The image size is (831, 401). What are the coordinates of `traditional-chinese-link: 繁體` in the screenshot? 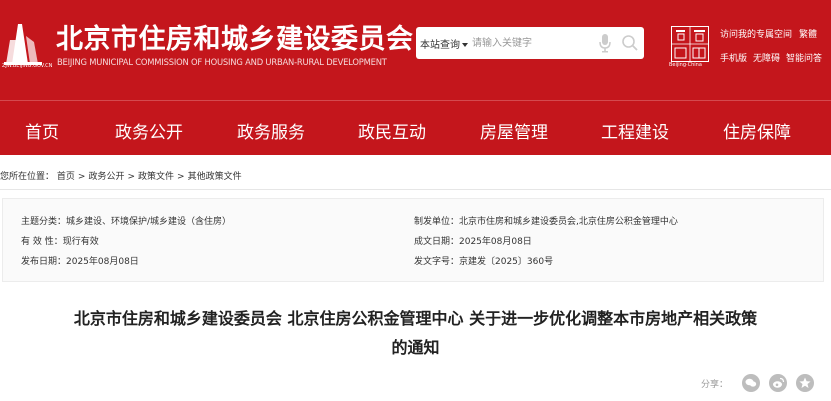 It's located at (808, 35).